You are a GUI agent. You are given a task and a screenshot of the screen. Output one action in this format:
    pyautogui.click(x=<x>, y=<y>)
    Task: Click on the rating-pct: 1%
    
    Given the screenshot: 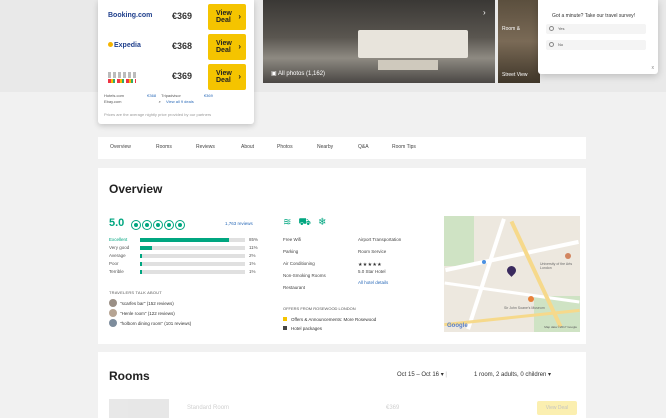 What is the action you would take?
    pyautogui.click(x=252, y=263)
    